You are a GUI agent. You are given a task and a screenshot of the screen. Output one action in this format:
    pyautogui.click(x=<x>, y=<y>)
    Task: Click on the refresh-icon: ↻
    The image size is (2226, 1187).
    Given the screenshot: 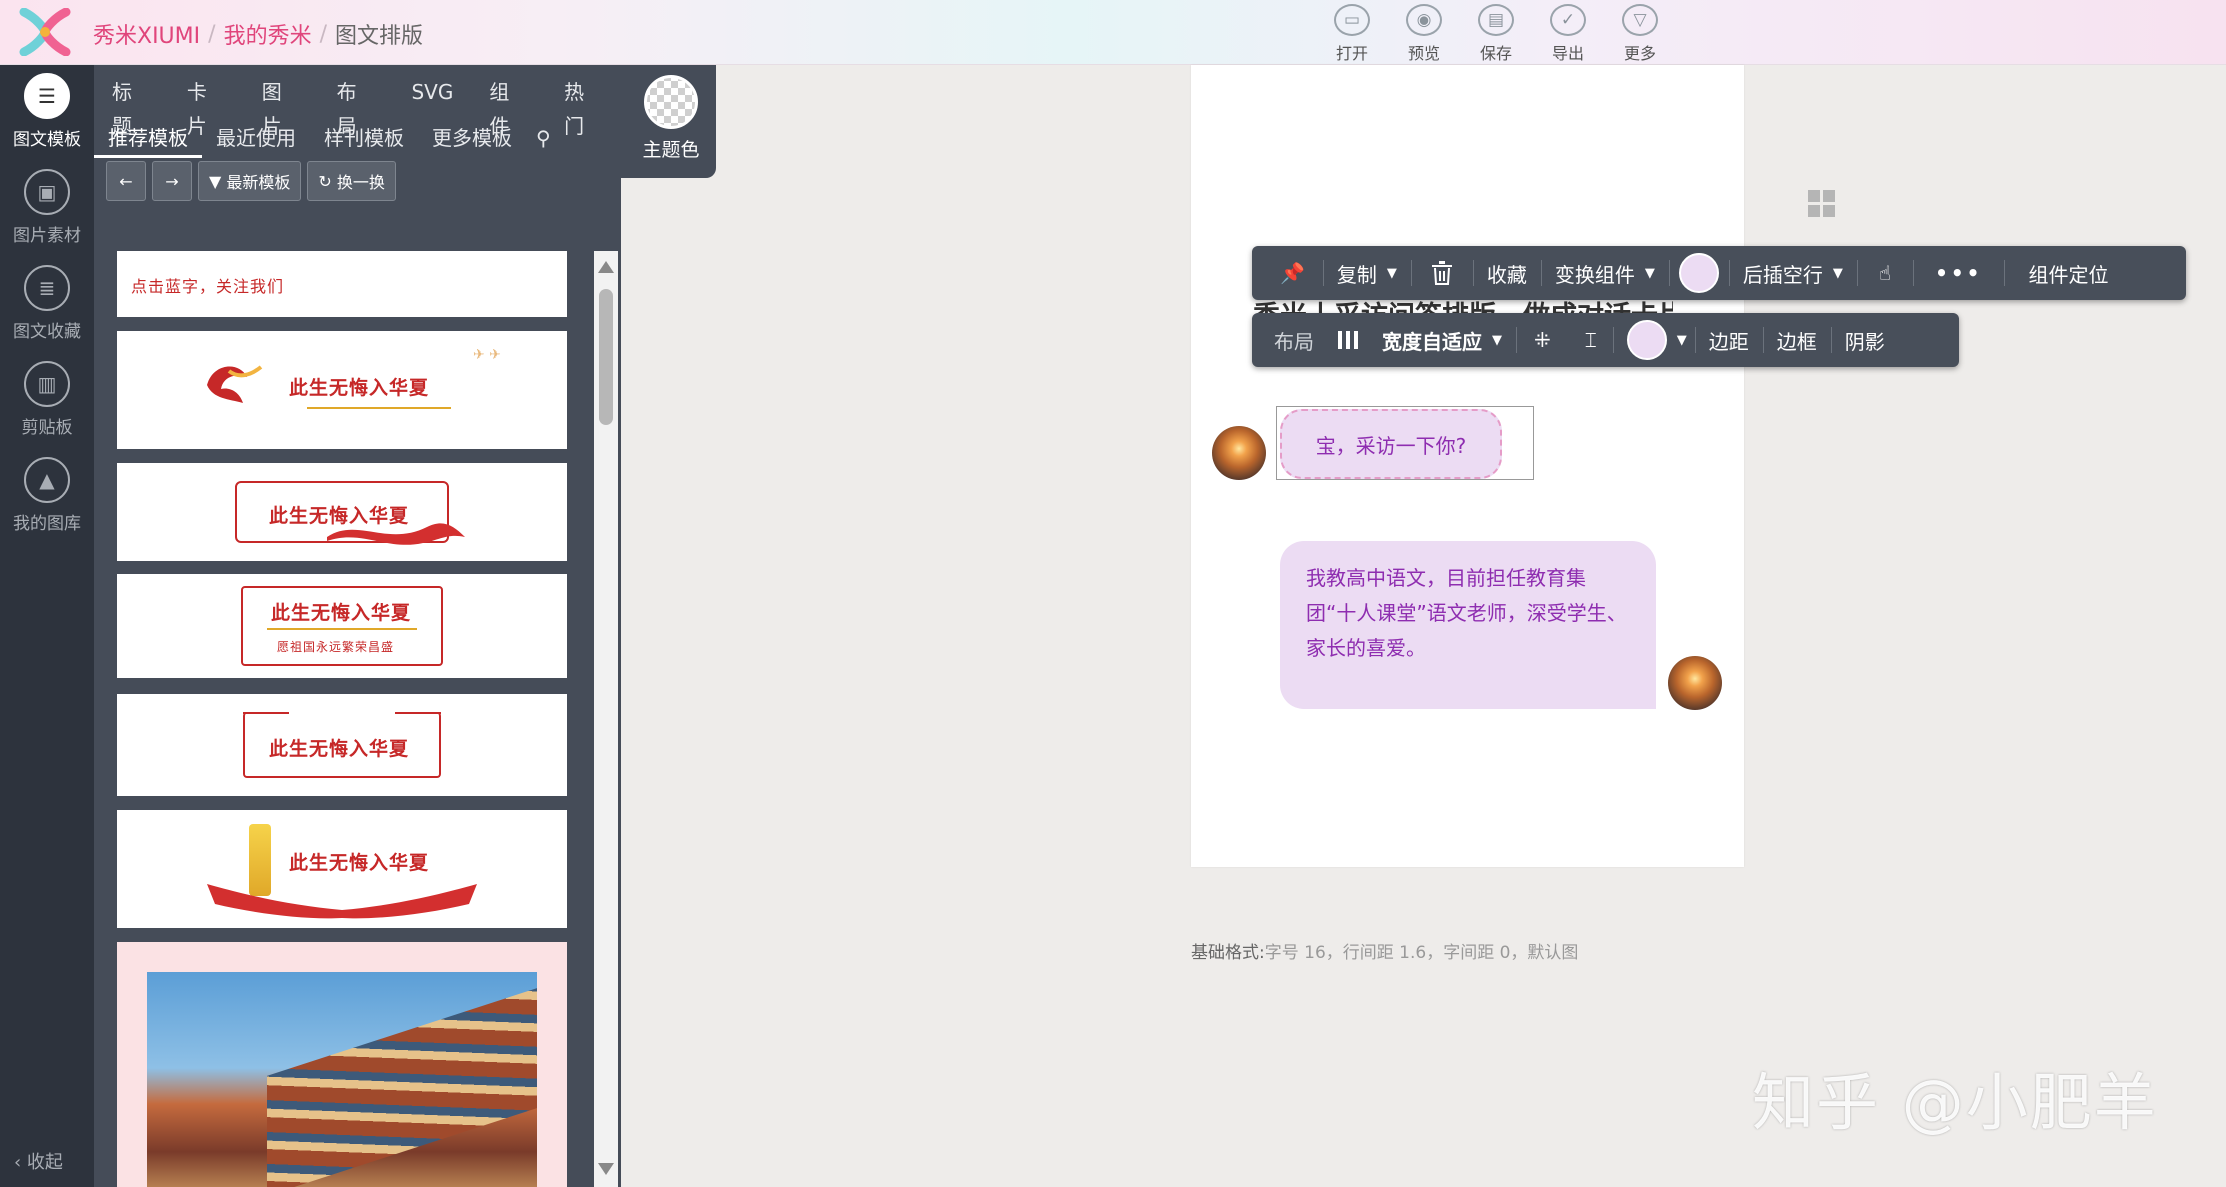 What is the action you would take?
    pyautogui.click(x=327, y=181)
    